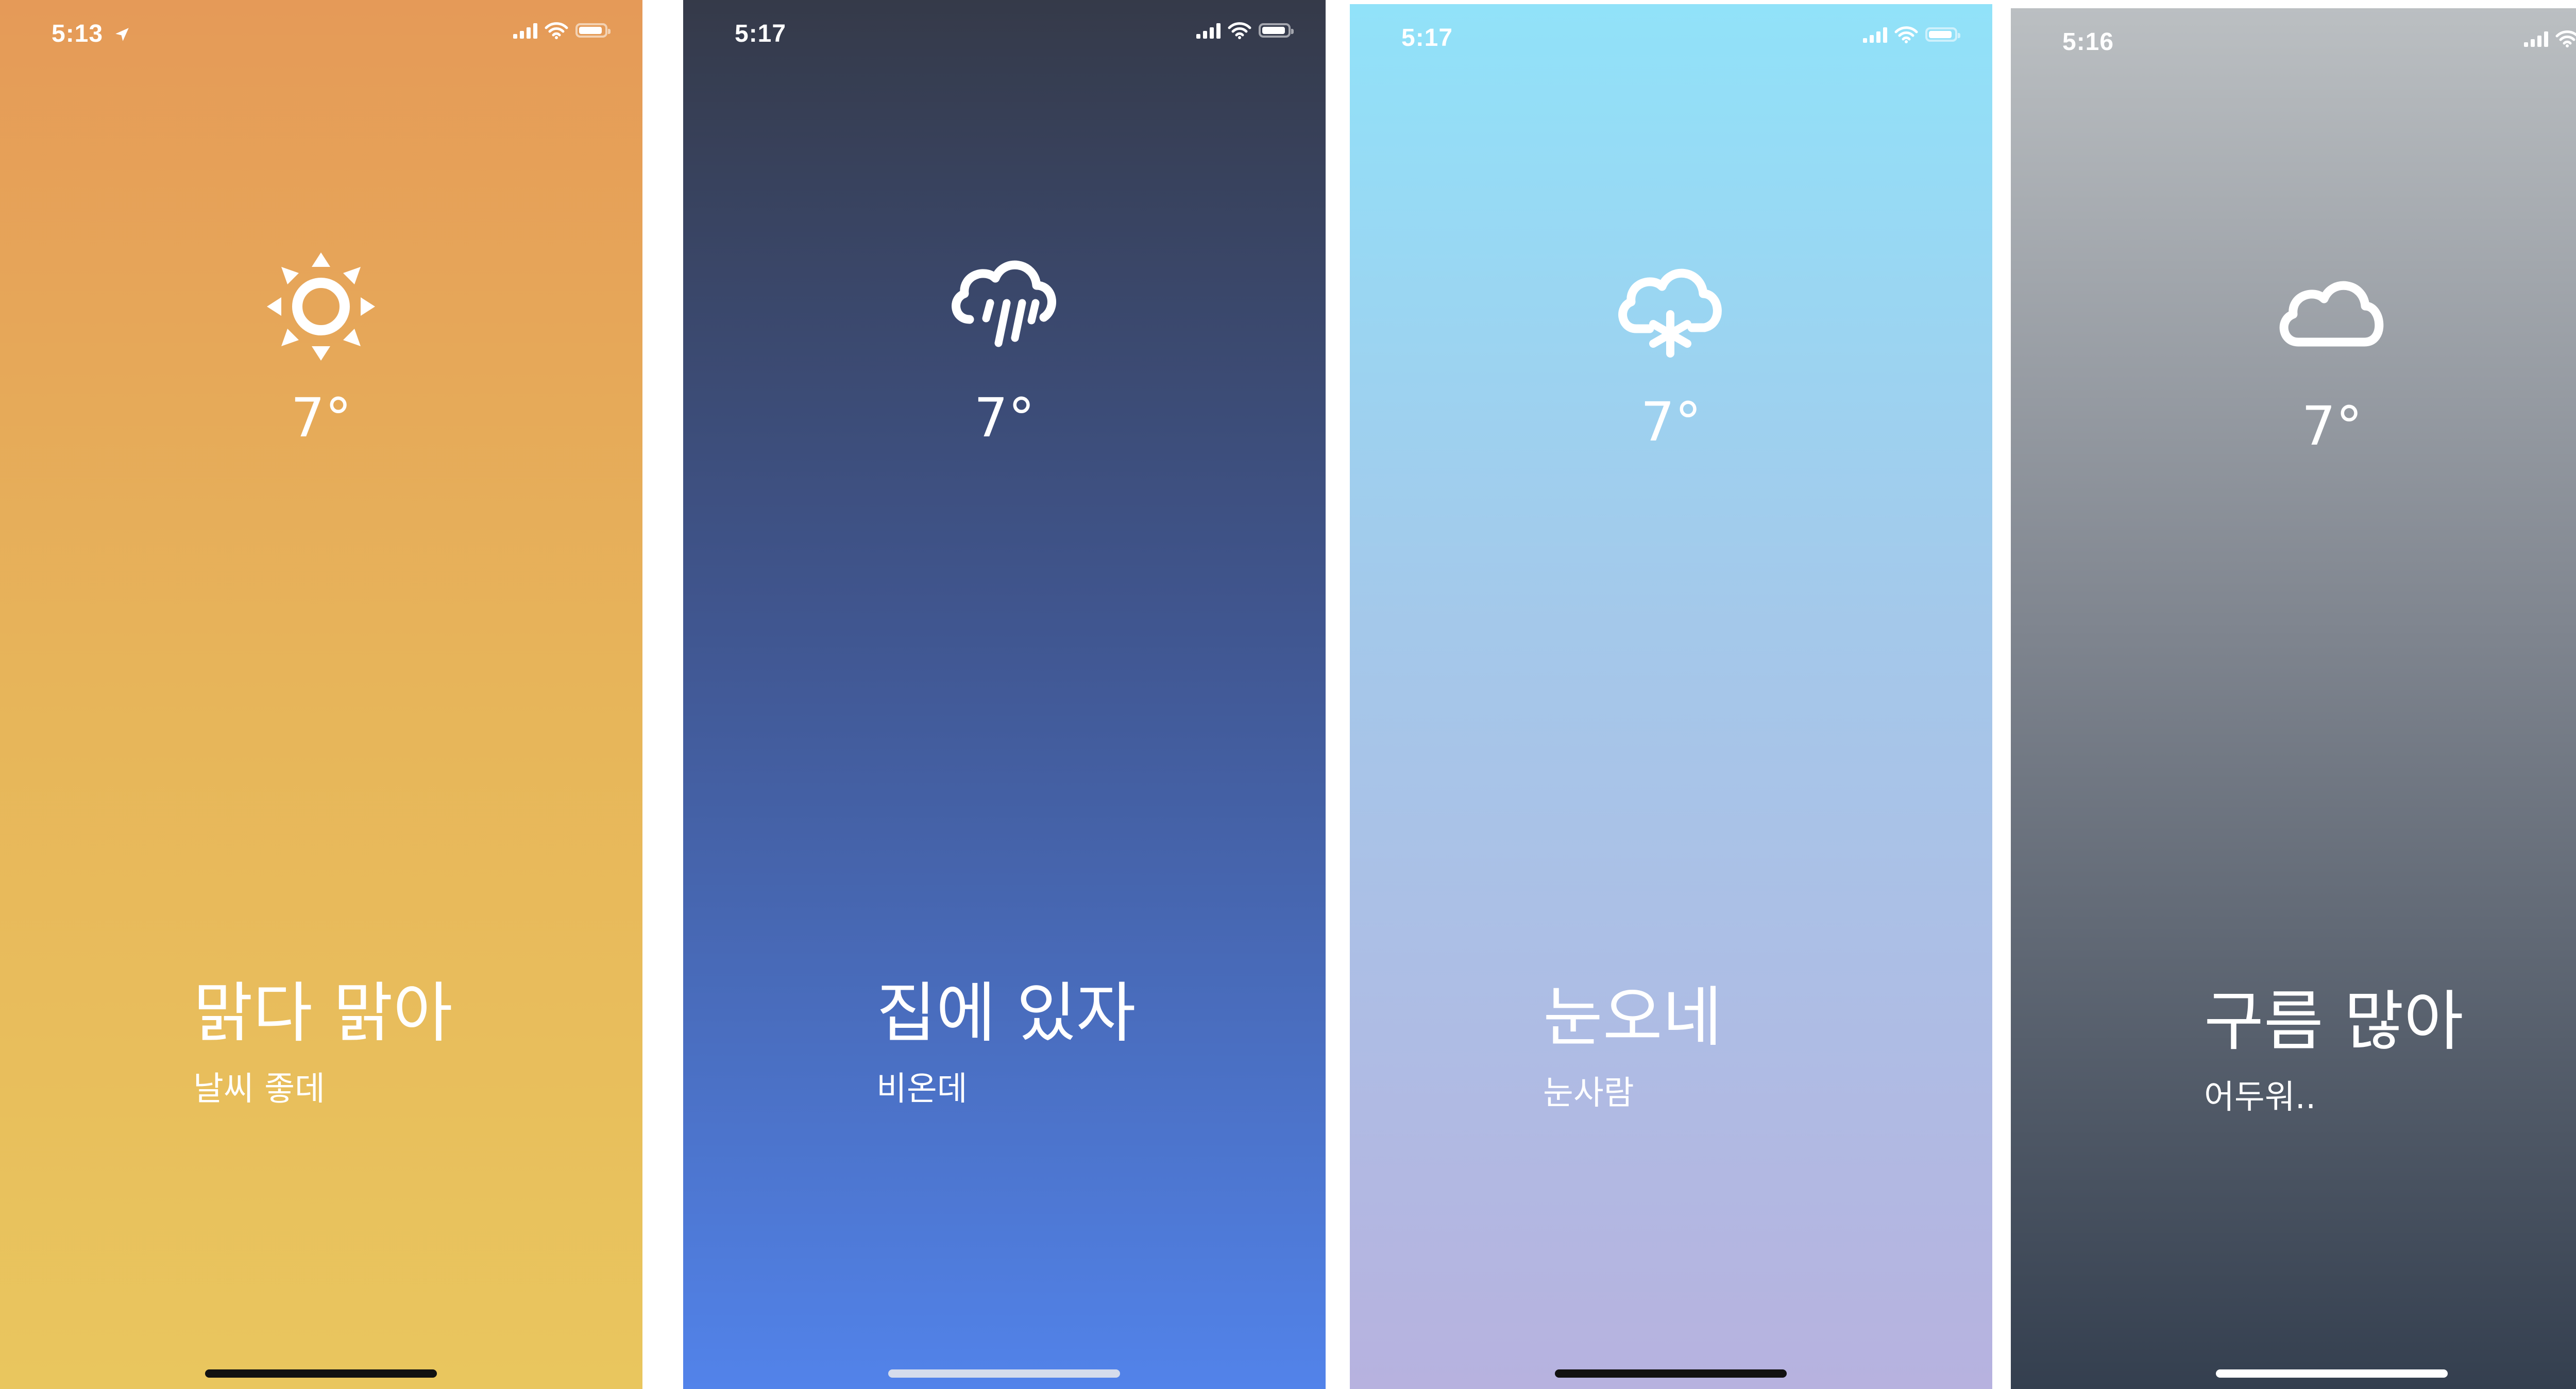  Describe the element at coordinates (2260, 1097) in the screenshot. I see `weather-subtitle: 어두워..` at that location.